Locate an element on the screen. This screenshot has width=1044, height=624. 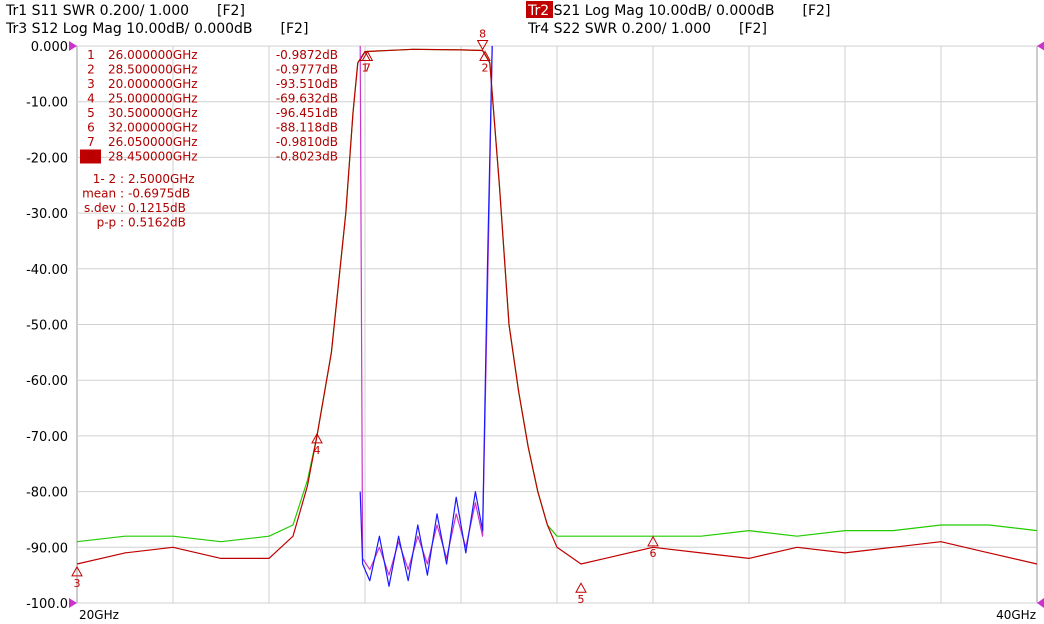
y-tick-label: -20.00 is located at coordinates (47, 158).